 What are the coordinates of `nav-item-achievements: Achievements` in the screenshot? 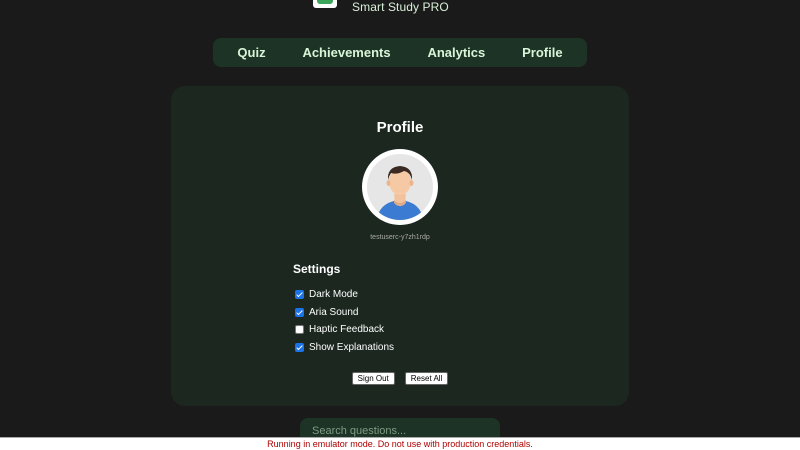 It's located at (346, 52).